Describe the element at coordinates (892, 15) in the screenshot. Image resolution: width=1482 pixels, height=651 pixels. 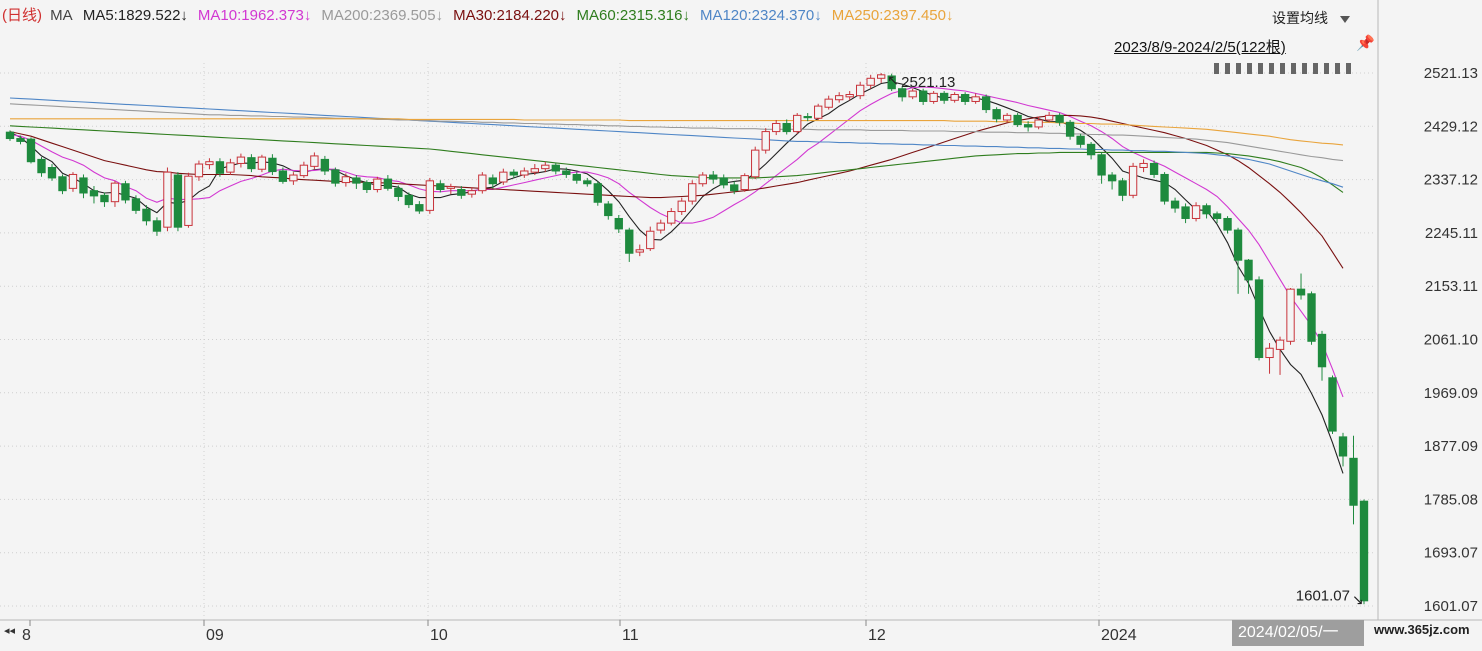
I see `legend-ma250: MA250:2397.450↓` at that location.